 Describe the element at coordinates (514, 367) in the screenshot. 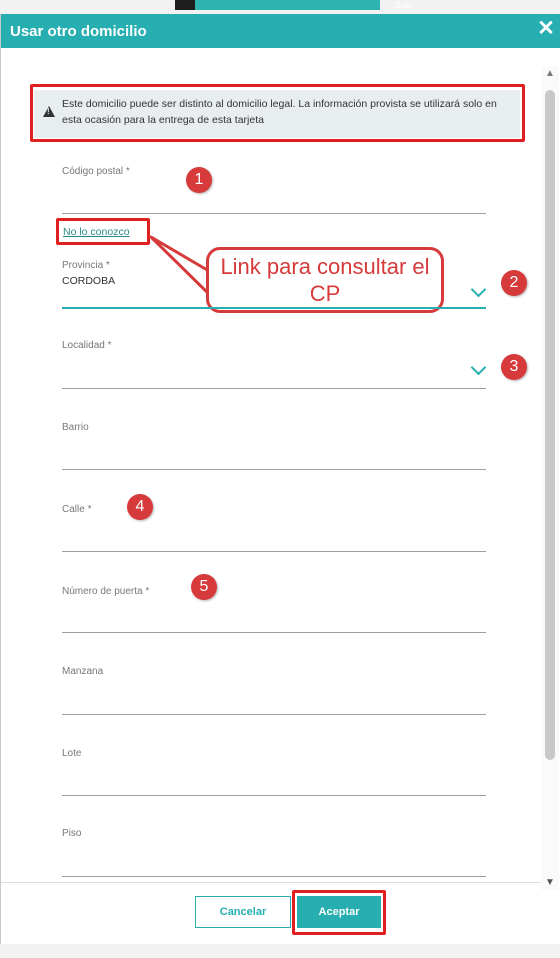

I see `annotation-badge-3: 3` at that location.